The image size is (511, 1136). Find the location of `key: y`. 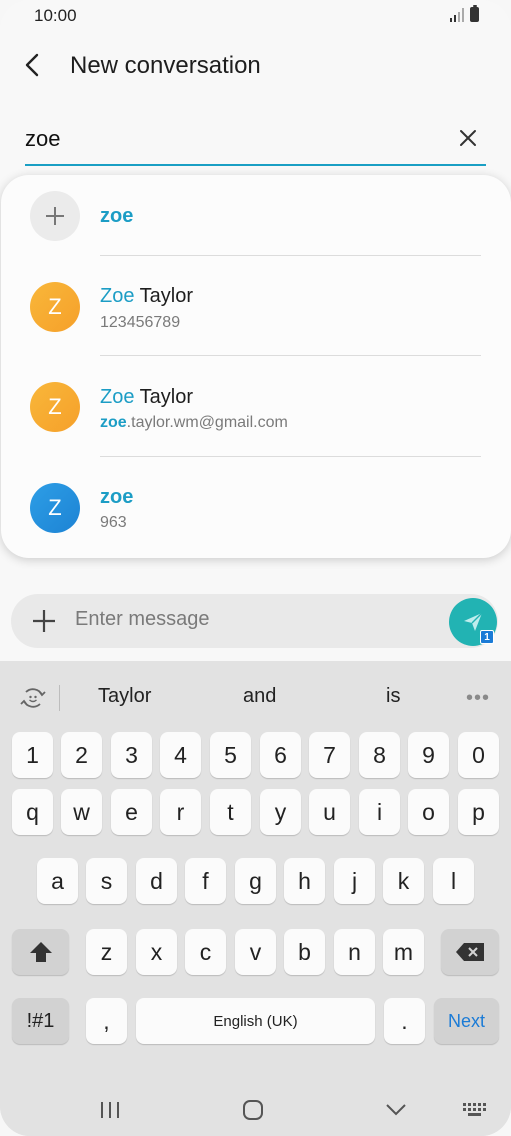

key: y is located at coordinates (280, 812).